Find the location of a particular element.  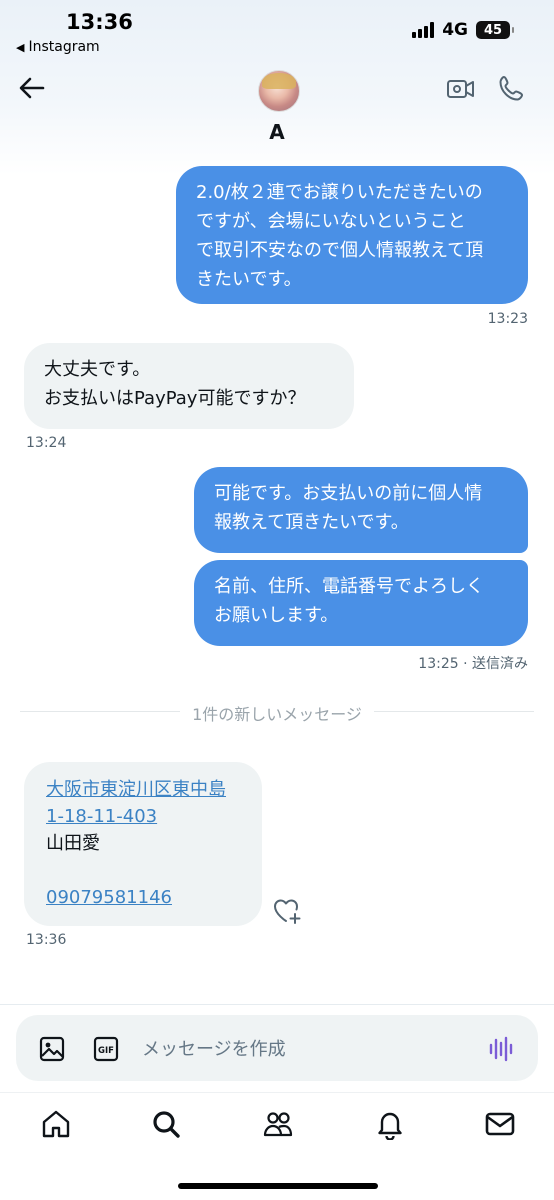

network-type: 4G is located at coordinates (455, 30).